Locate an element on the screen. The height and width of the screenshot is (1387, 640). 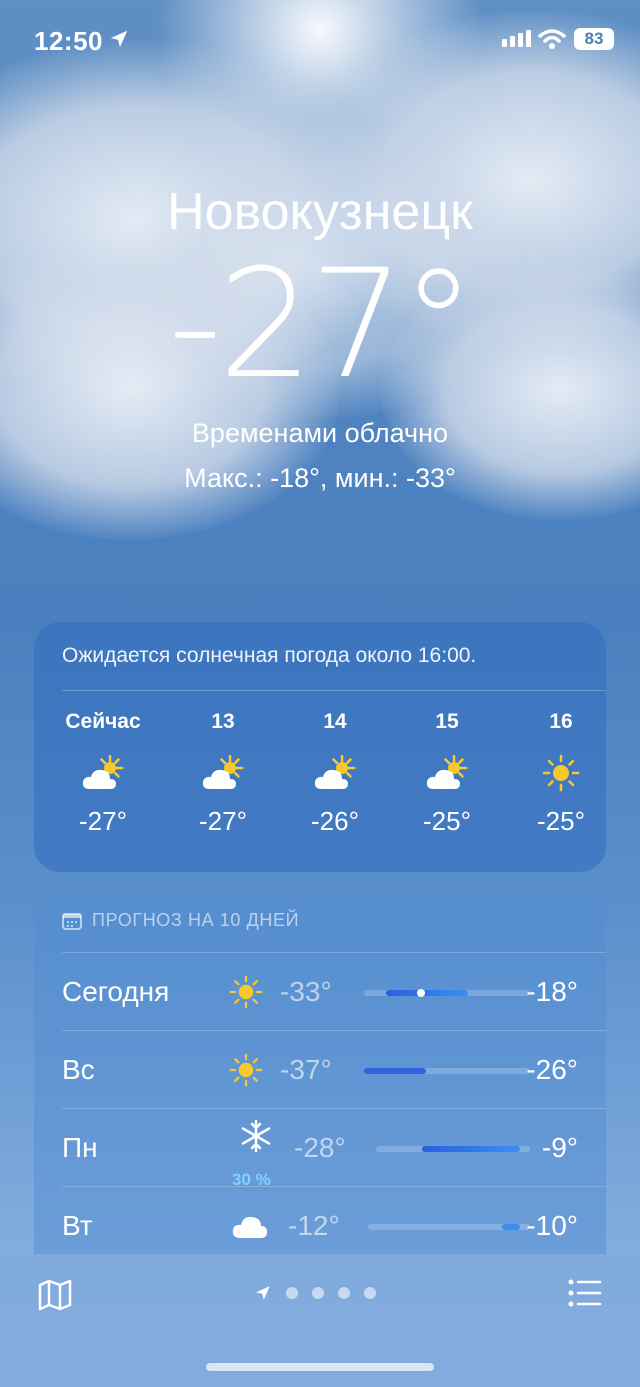
forecast-row: Пн 30 % -28° -9° is located at coordinates (334, 1148).